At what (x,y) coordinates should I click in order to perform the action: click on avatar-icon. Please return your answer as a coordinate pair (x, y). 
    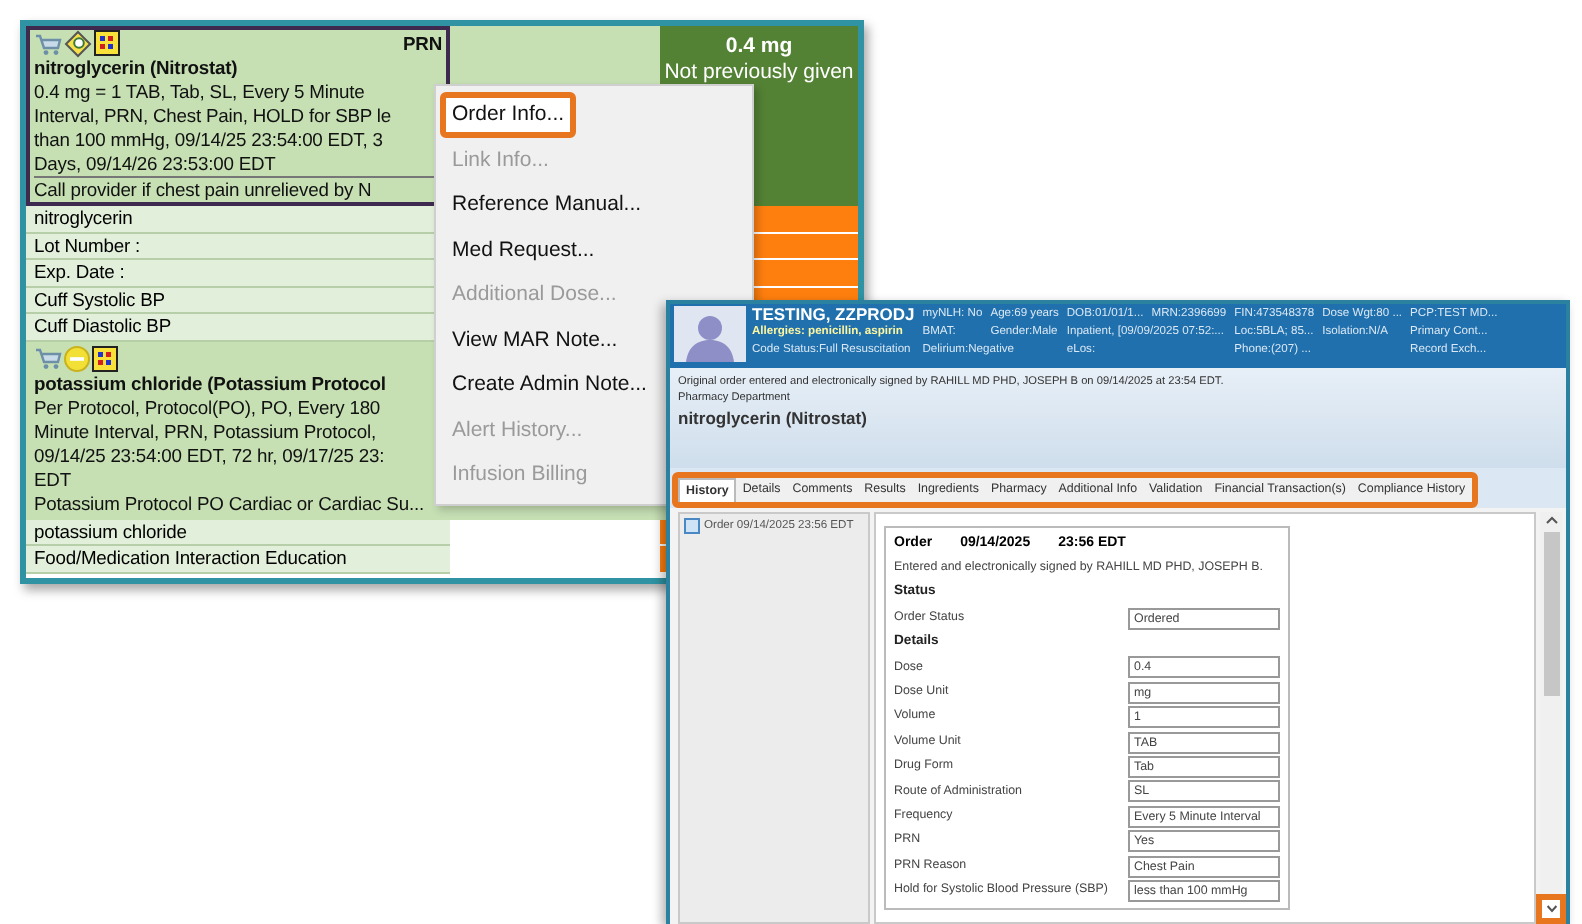
    Looking at the image, I should click on (710, 334).